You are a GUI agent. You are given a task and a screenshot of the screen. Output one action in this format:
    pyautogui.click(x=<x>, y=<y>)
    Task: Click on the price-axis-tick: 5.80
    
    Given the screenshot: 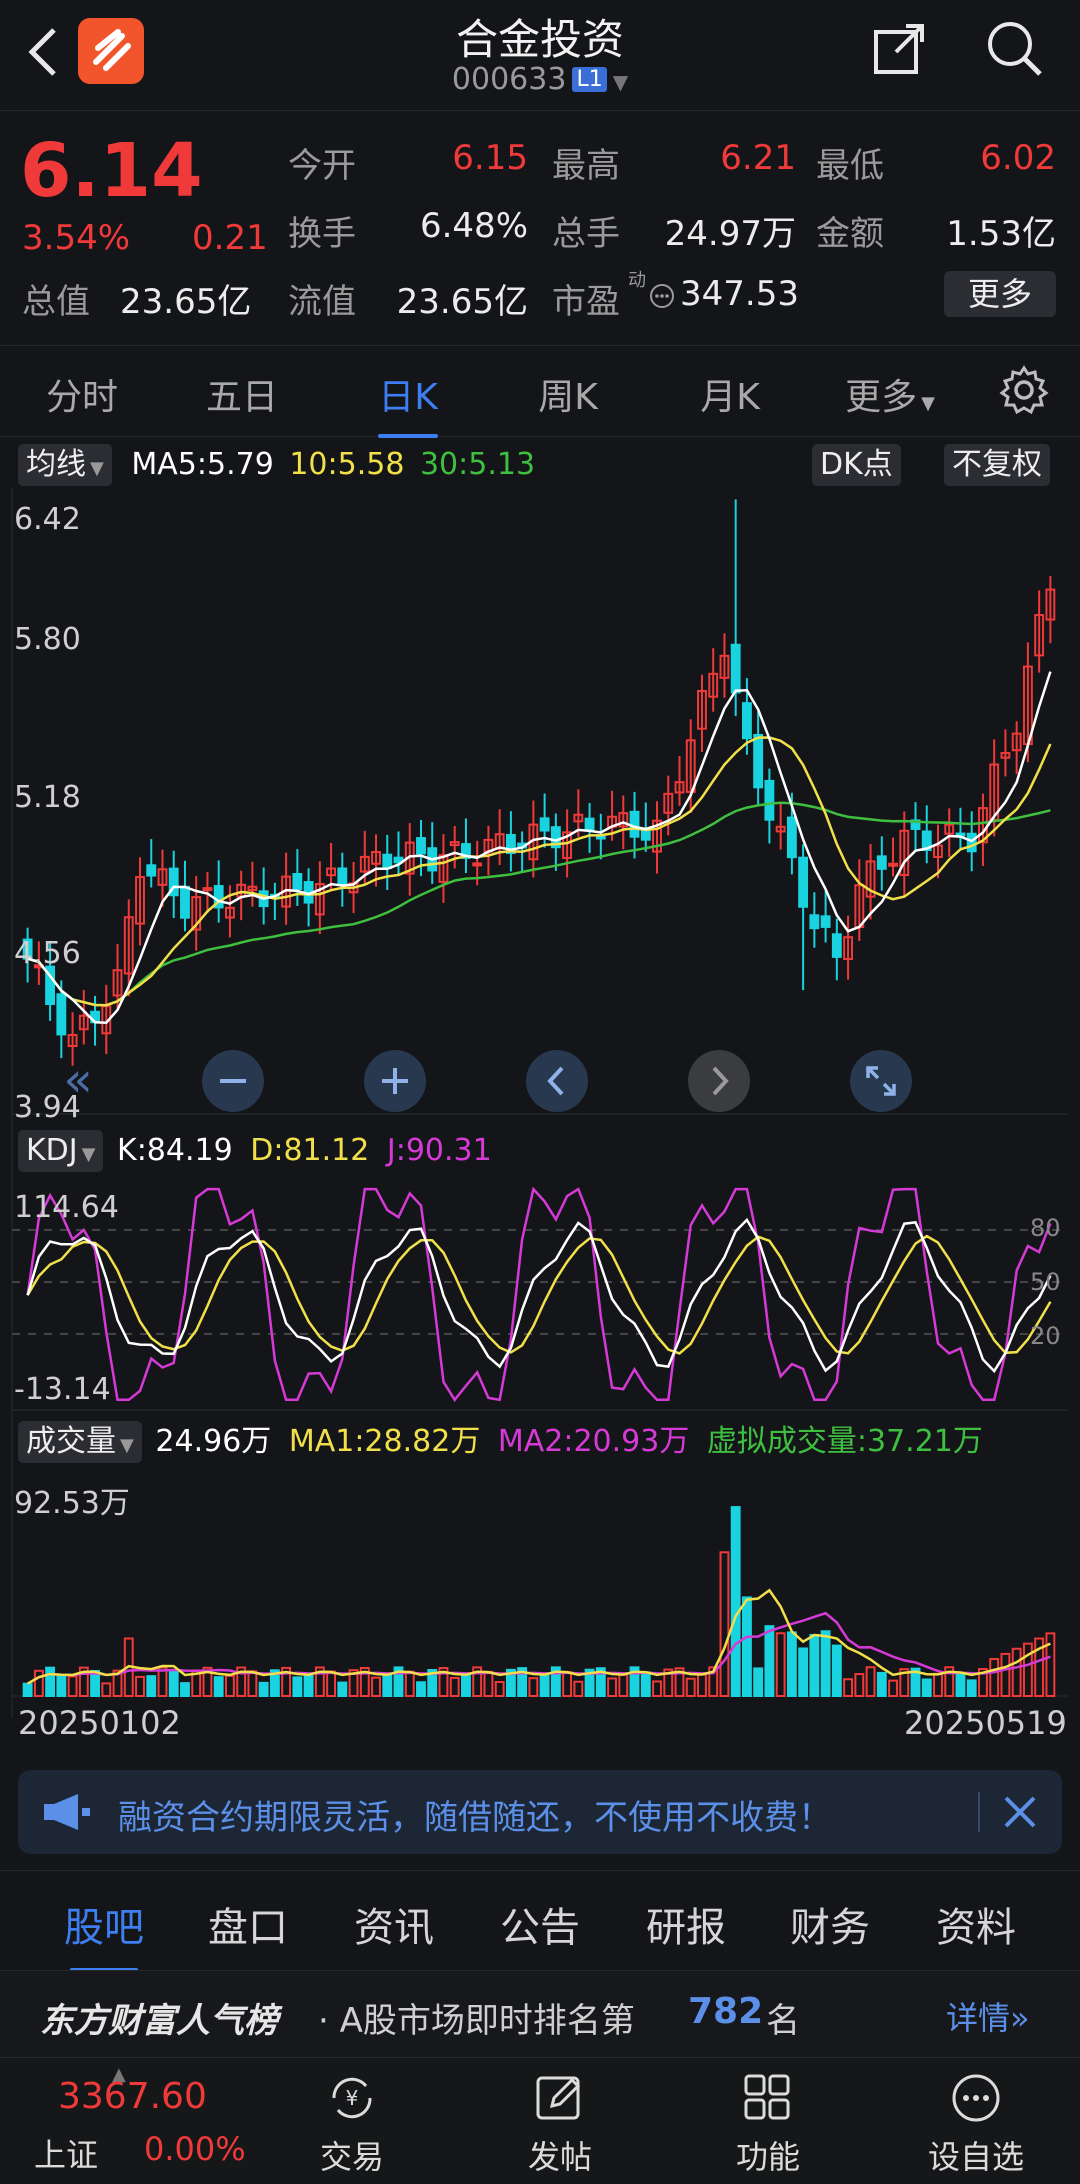 What is the action you would take?
    pyautogui.click(x=47, y=639)
    